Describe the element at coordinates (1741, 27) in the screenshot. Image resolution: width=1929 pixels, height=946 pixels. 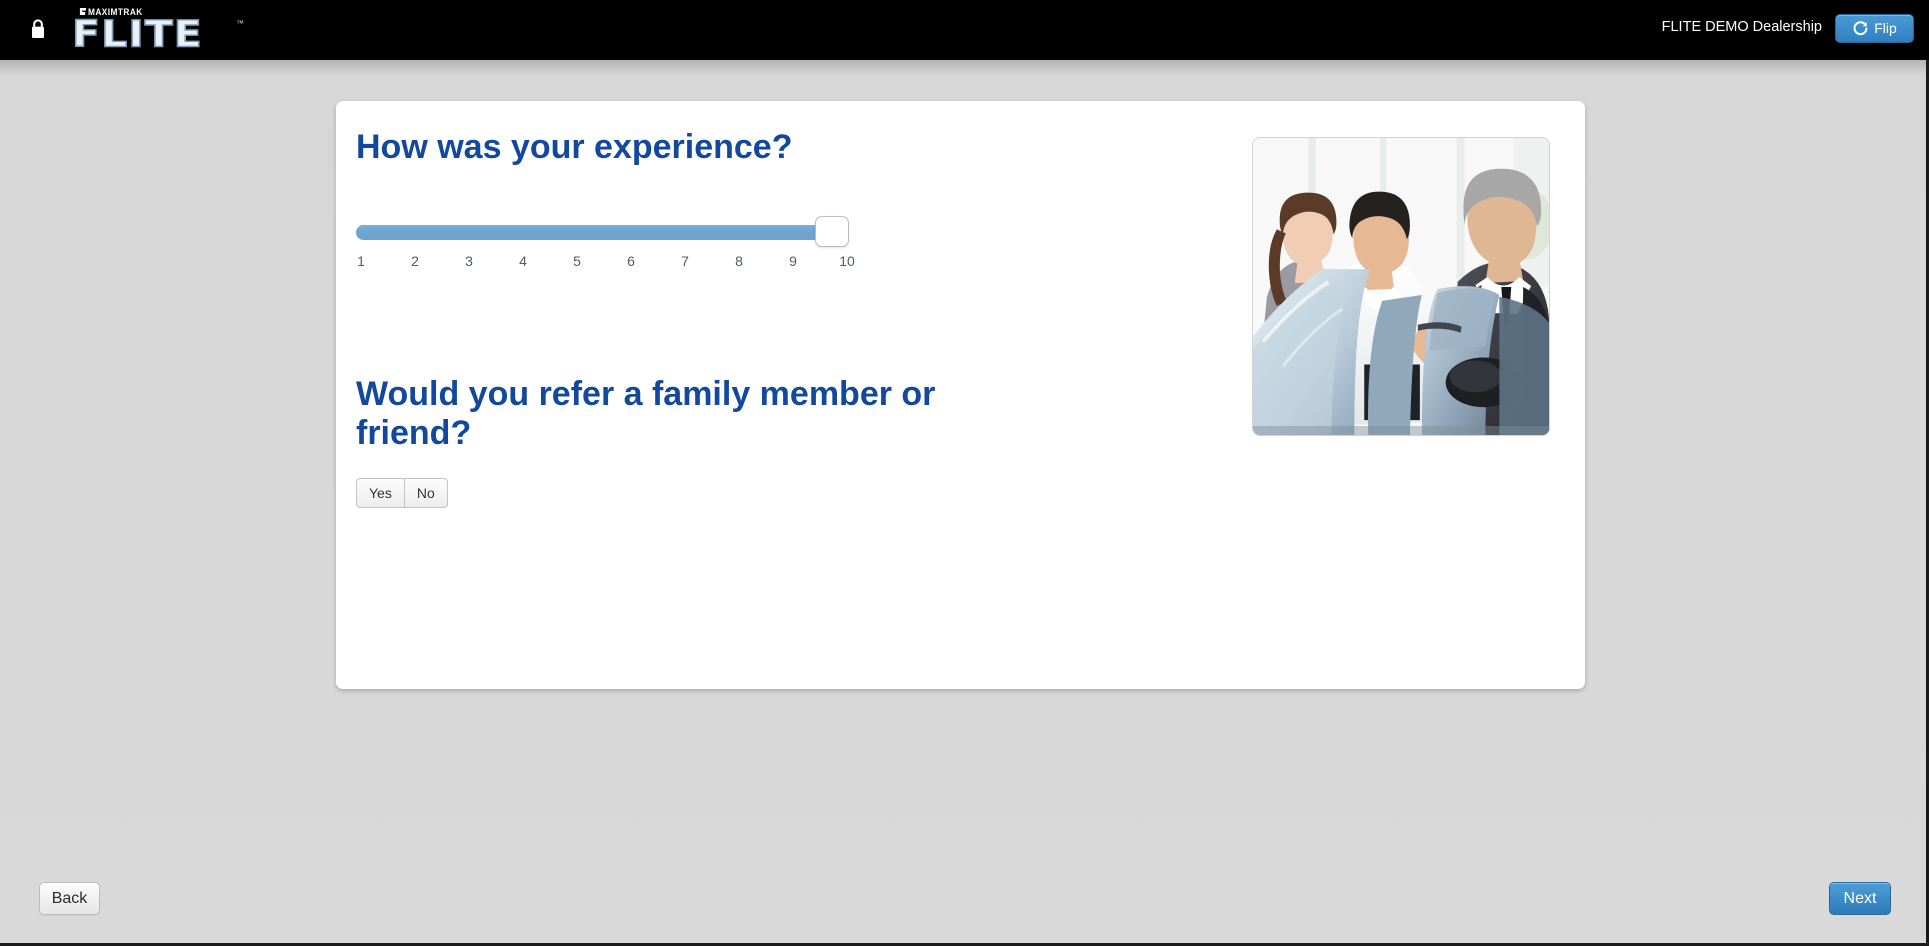
I see `dealership-name: FLITE DEMO Dealership` at that location.